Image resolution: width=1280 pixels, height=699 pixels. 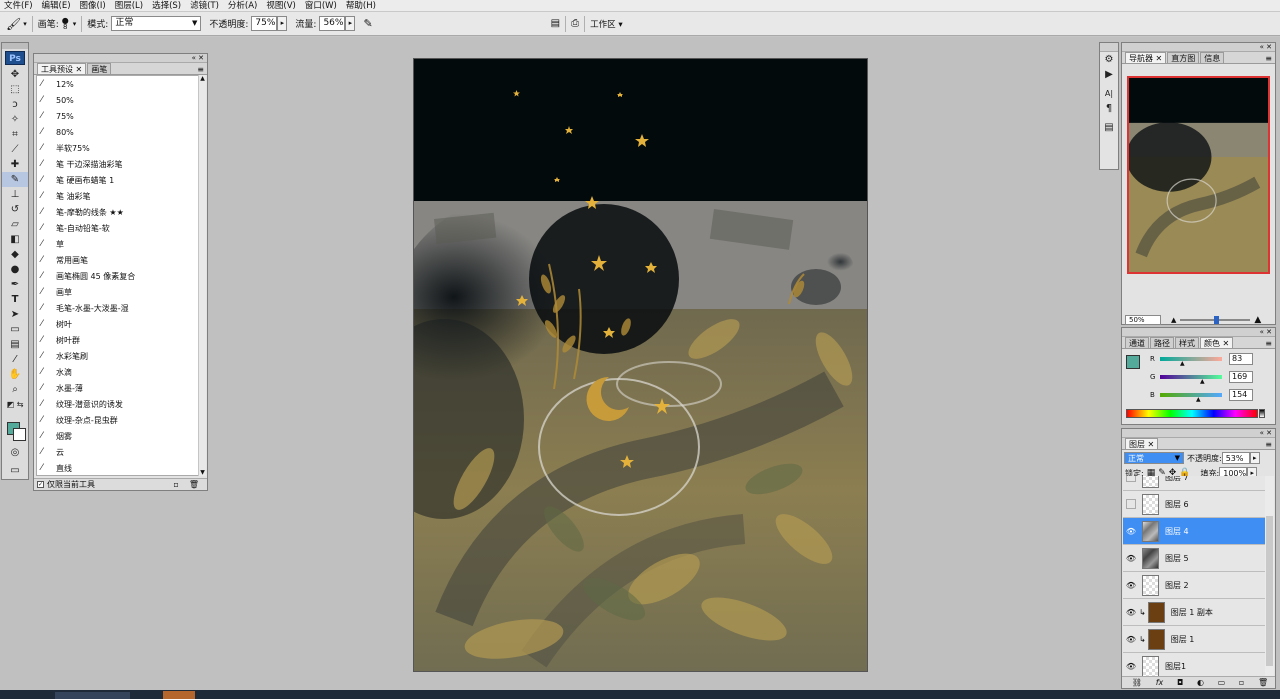 I want to click on layer-mask-icon: ◘, so click(x=1180, y=682).